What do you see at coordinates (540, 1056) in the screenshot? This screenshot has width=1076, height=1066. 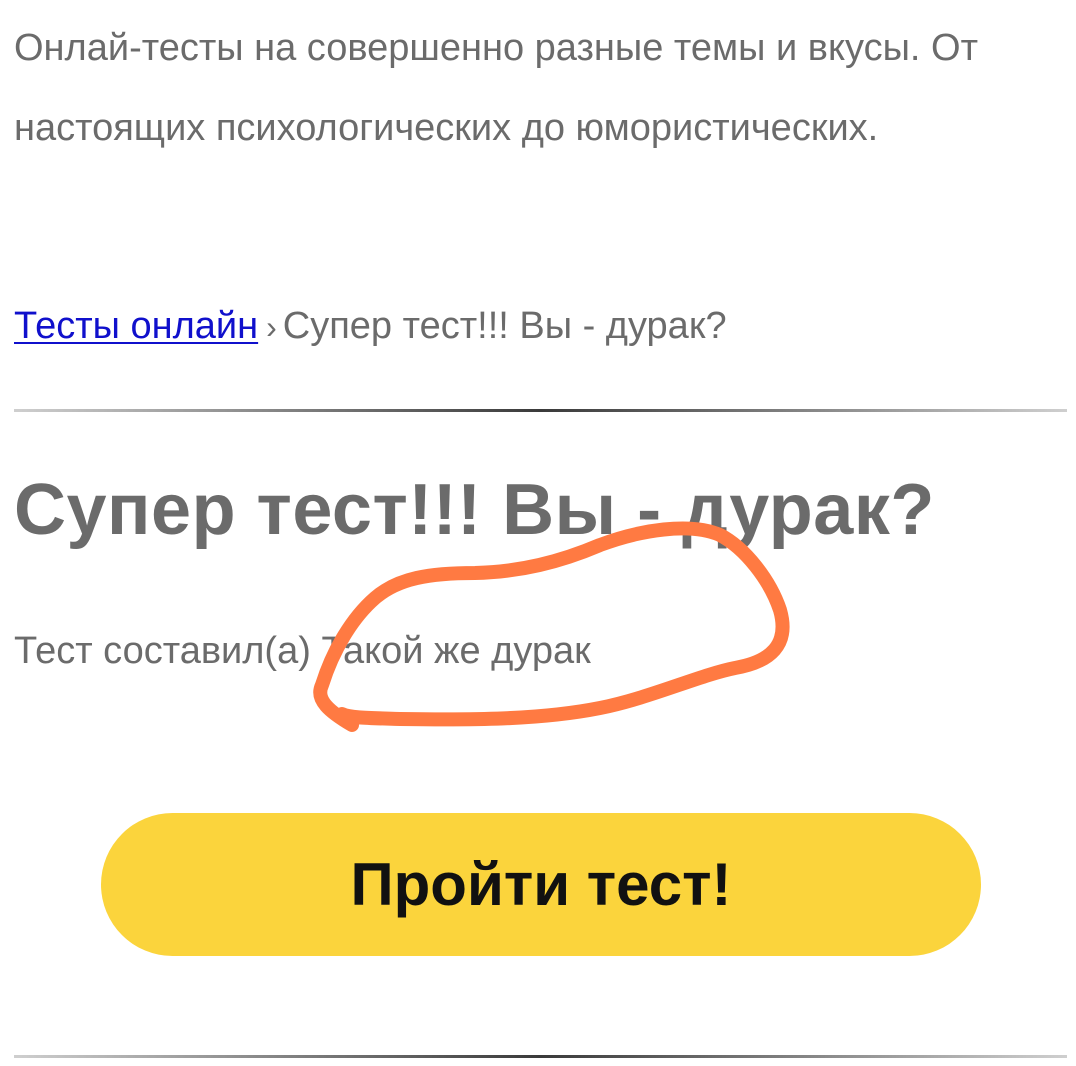 I see `divider-bottom` at bounding box center [540, 1056].